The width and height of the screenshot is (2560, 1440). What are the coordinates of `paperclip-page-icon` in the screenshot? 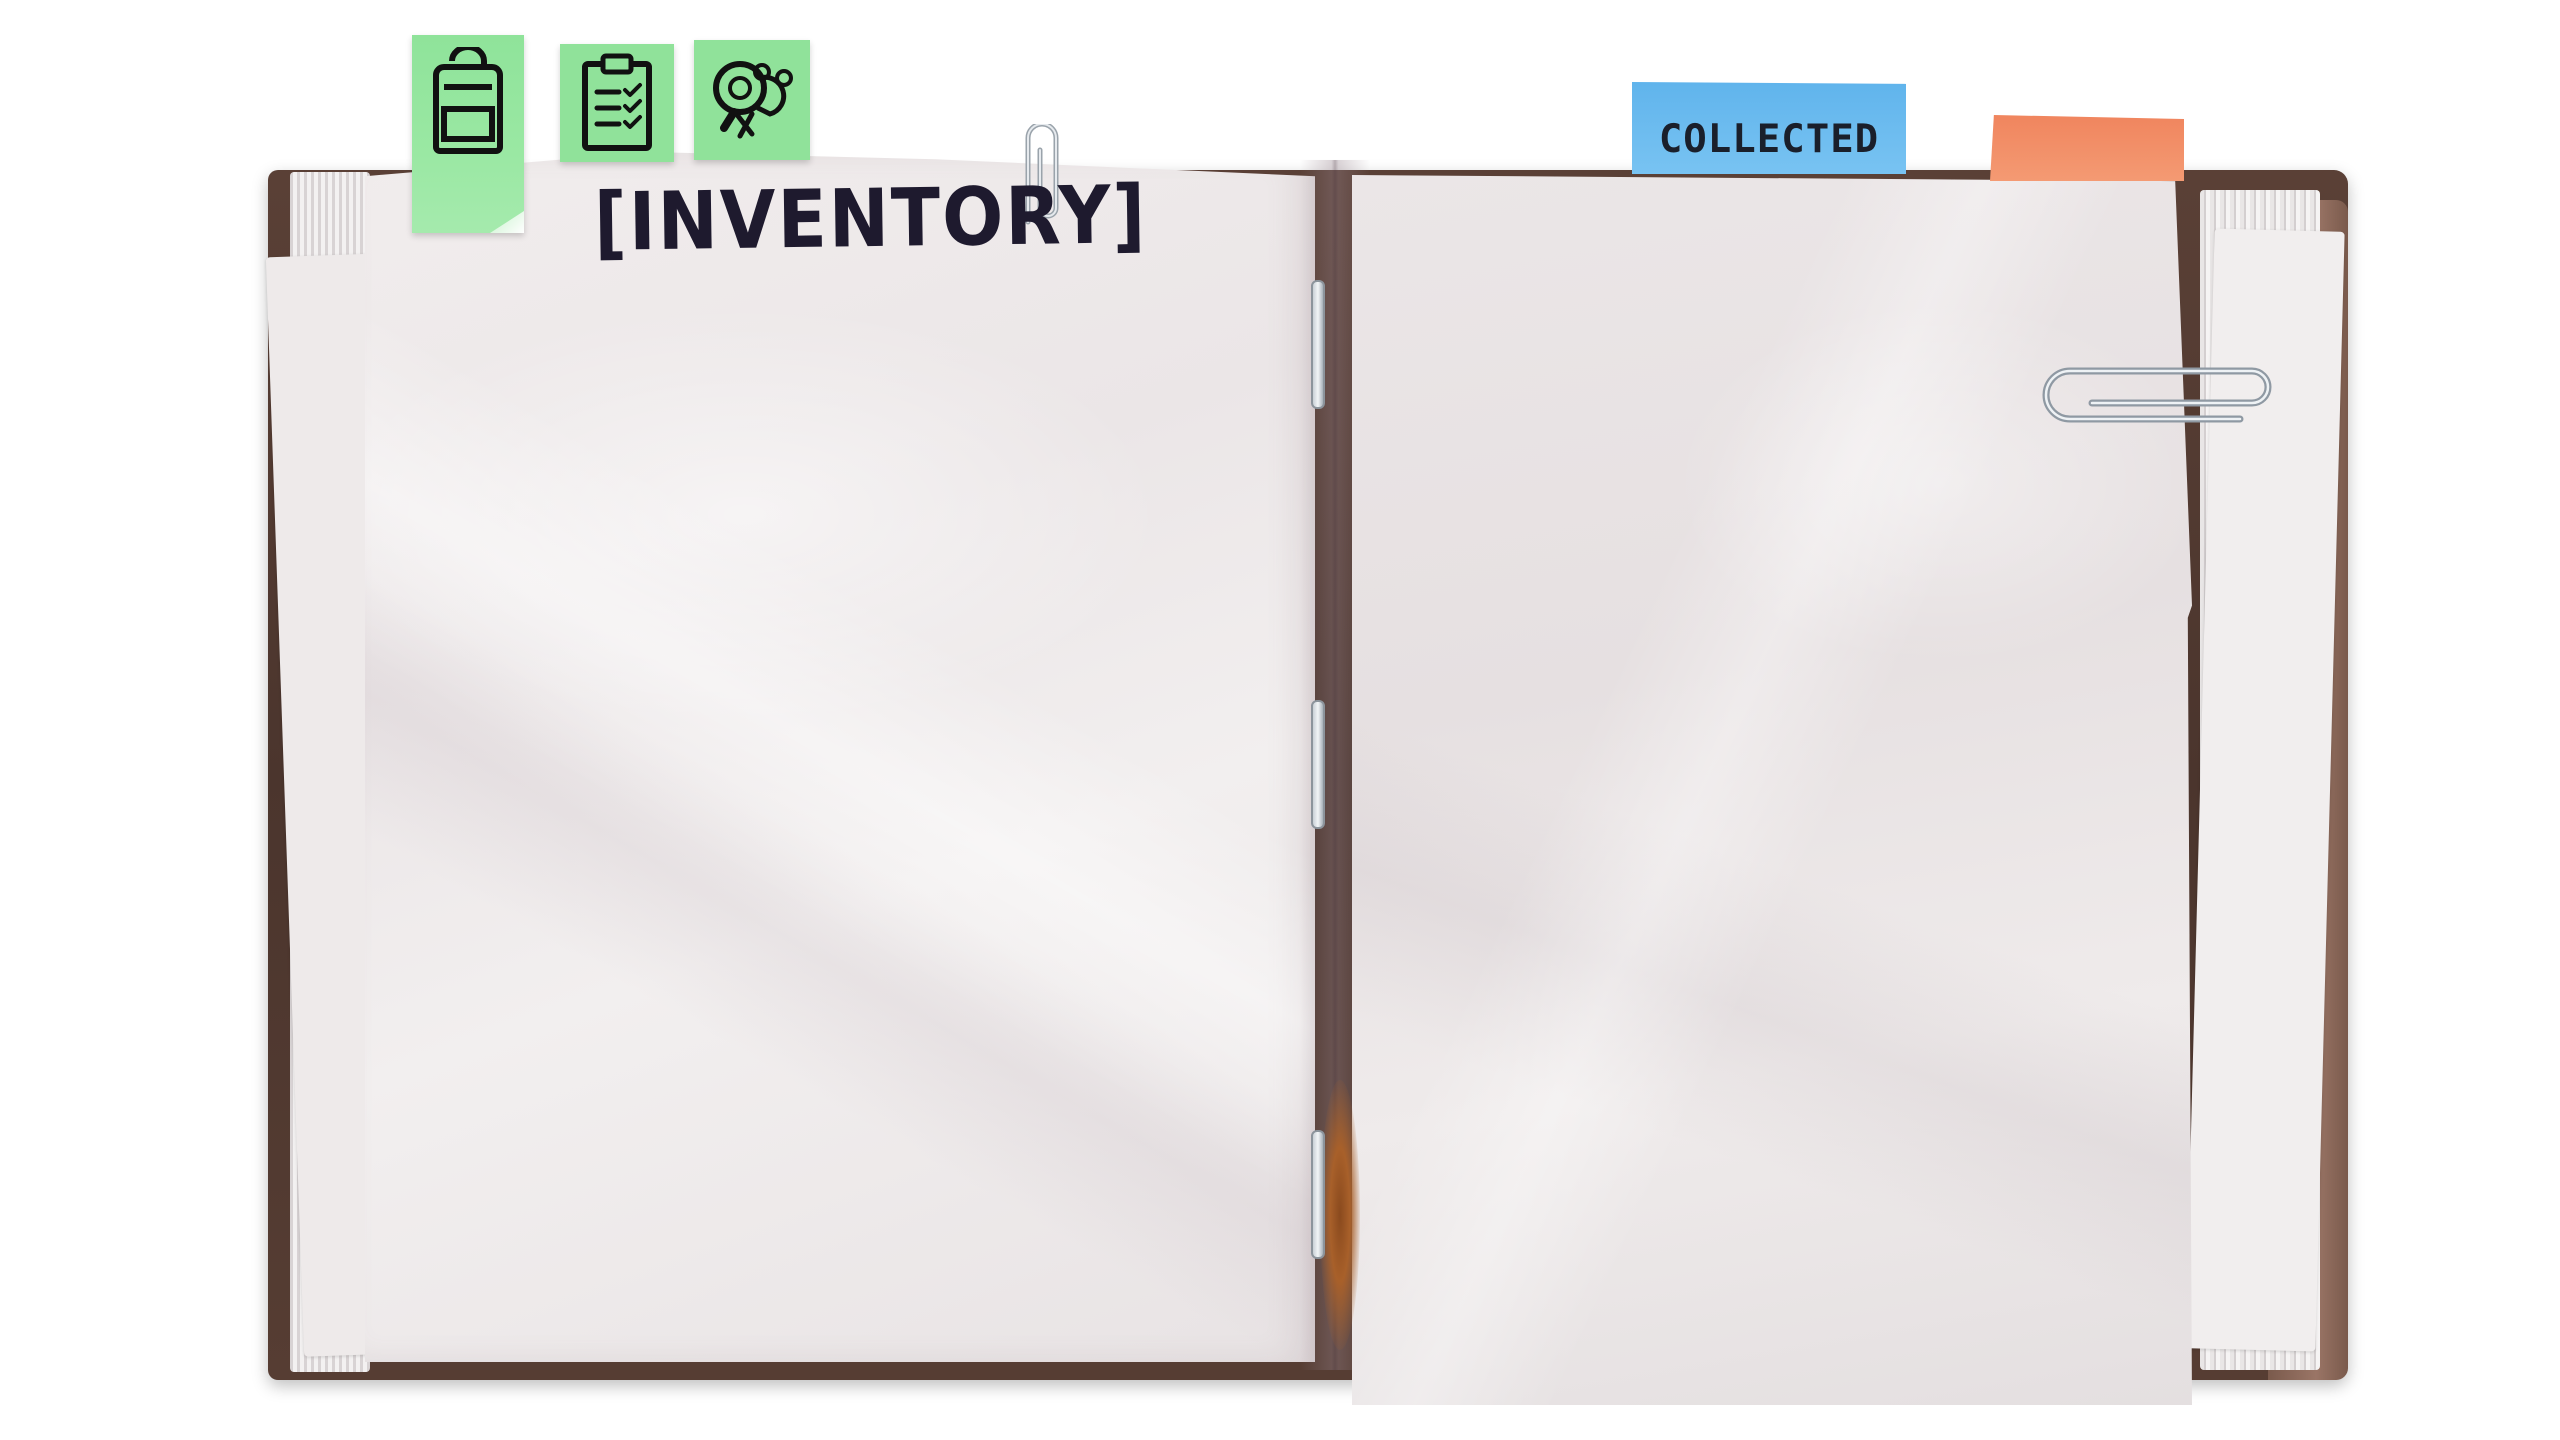 It's located at (2160, 392).